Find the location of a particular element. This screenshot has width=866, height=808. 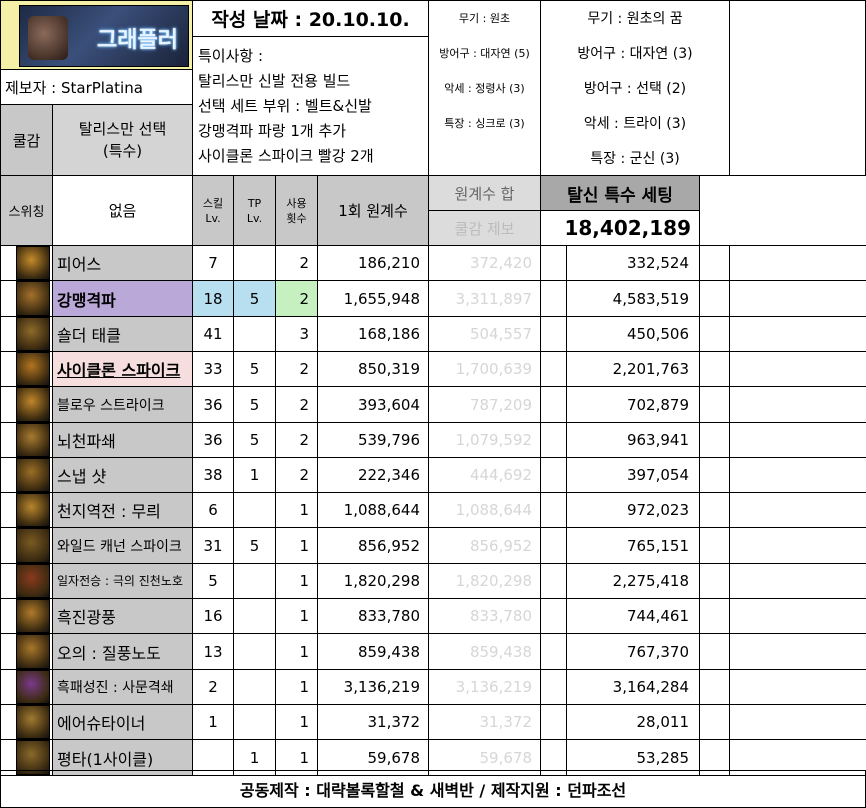

none-header: 없음 is located at coordinates (122, 210).